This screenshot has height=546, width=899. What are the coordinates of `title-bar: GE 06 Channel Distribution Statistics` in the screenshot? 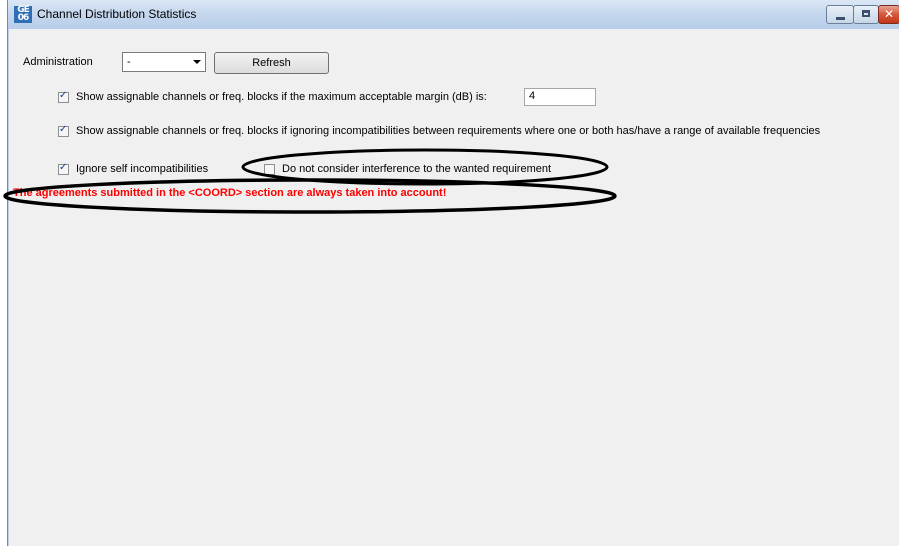 It's located at (453, 14).